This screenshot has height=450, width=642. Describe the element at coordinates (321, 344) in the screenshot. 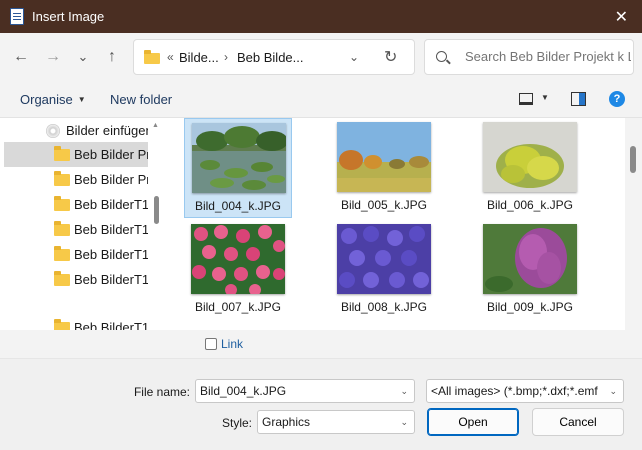

I see `insert-options-row: Link` at that location.